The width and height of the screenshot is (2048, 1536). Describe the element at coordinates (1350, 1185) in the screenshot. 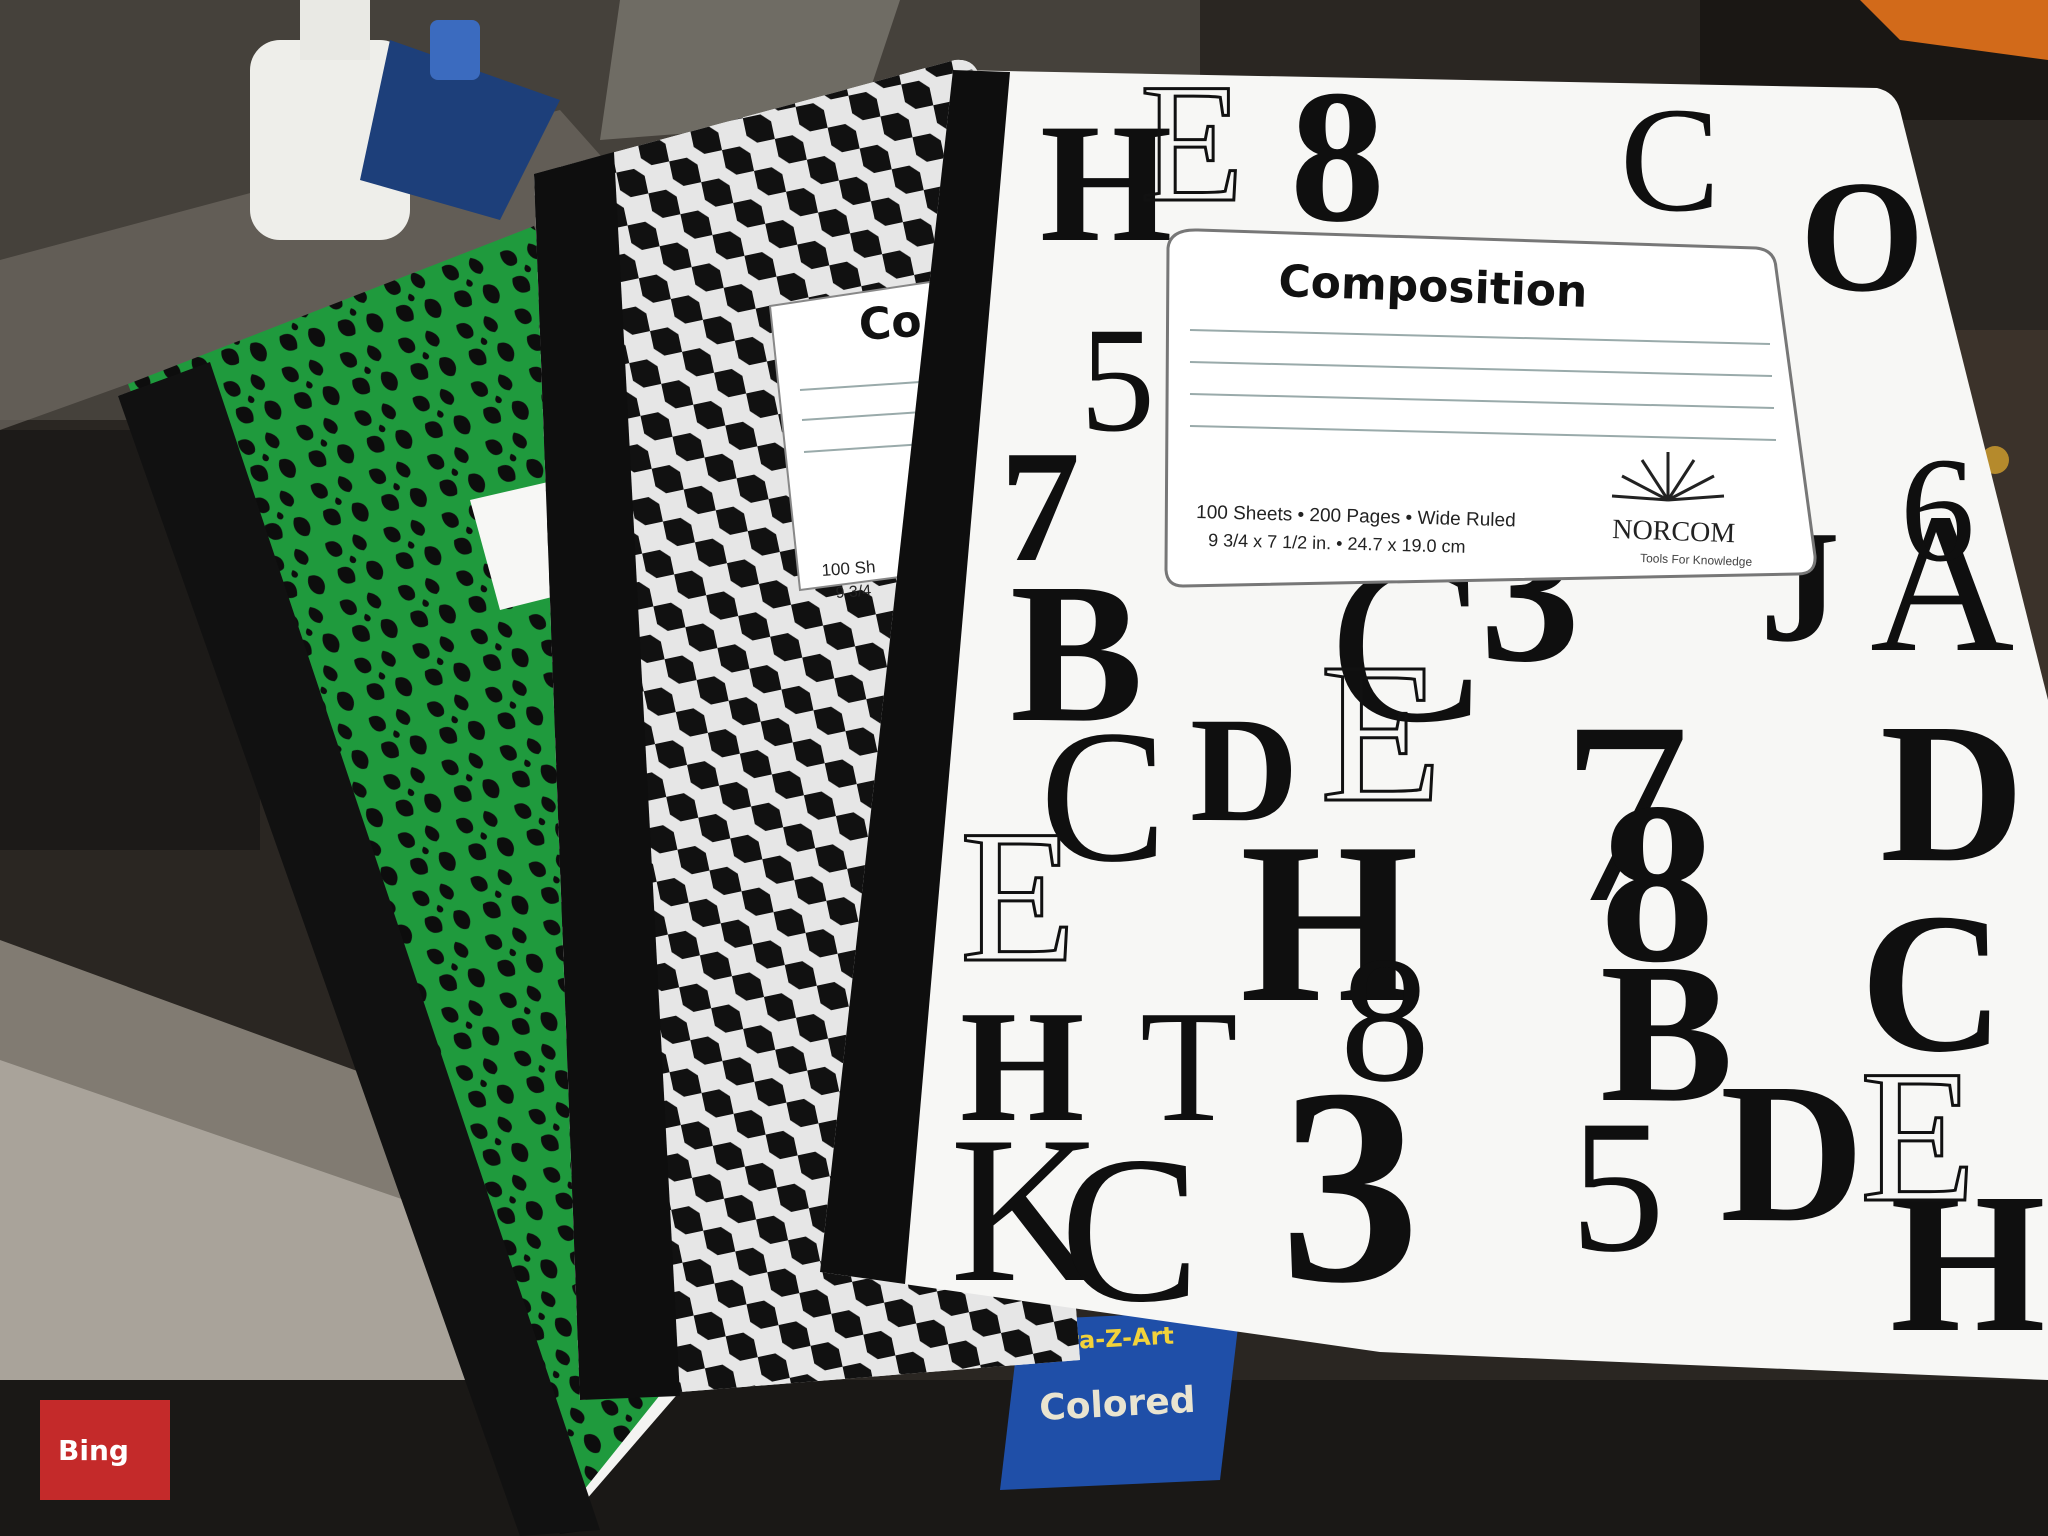

I see `svg-text: 3` at that location.